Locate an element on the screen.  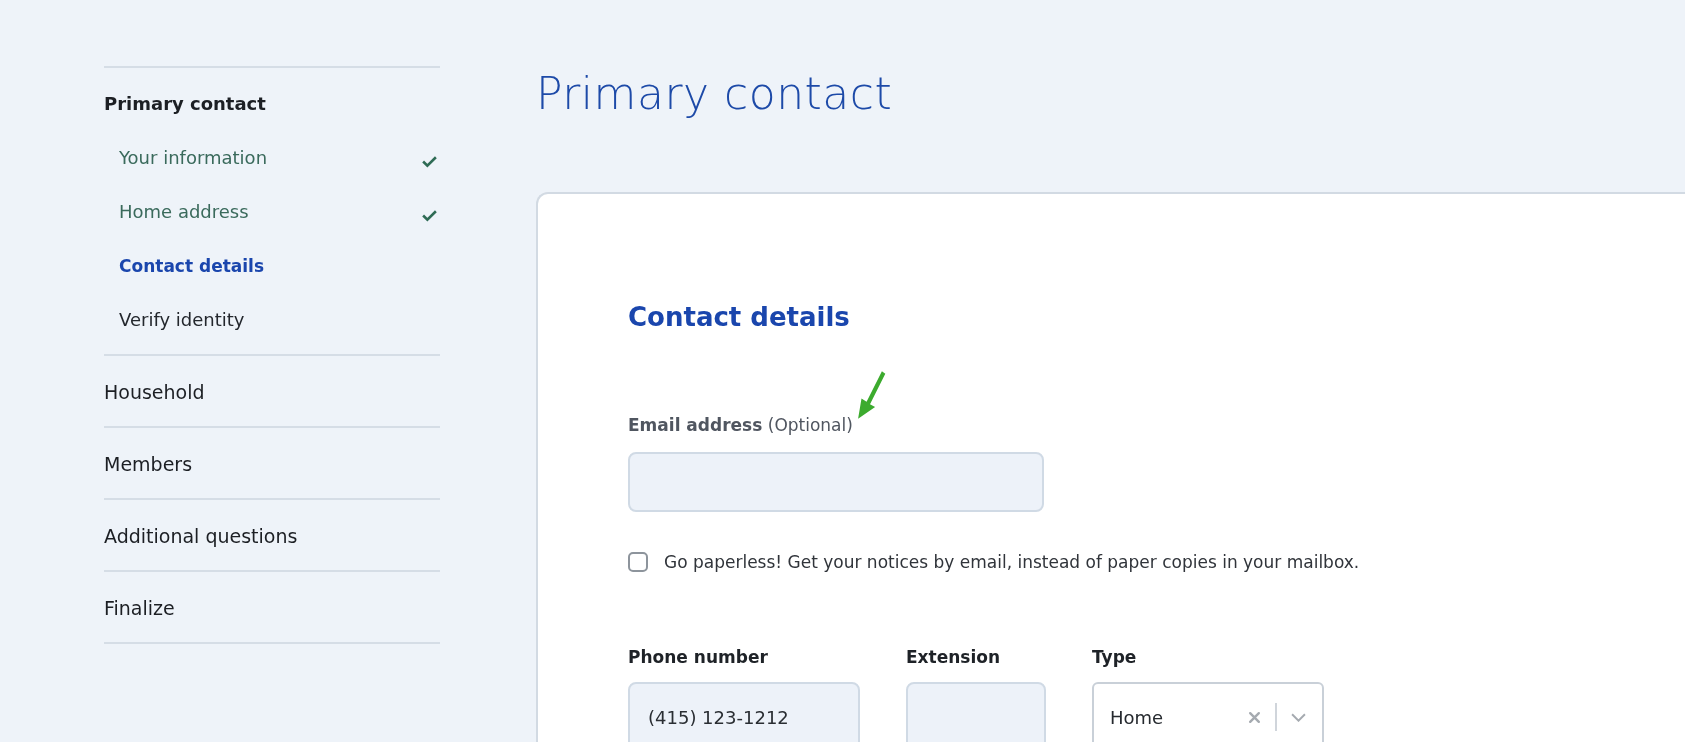
sidebar-item: Home address is located at coordinates (176, 212).